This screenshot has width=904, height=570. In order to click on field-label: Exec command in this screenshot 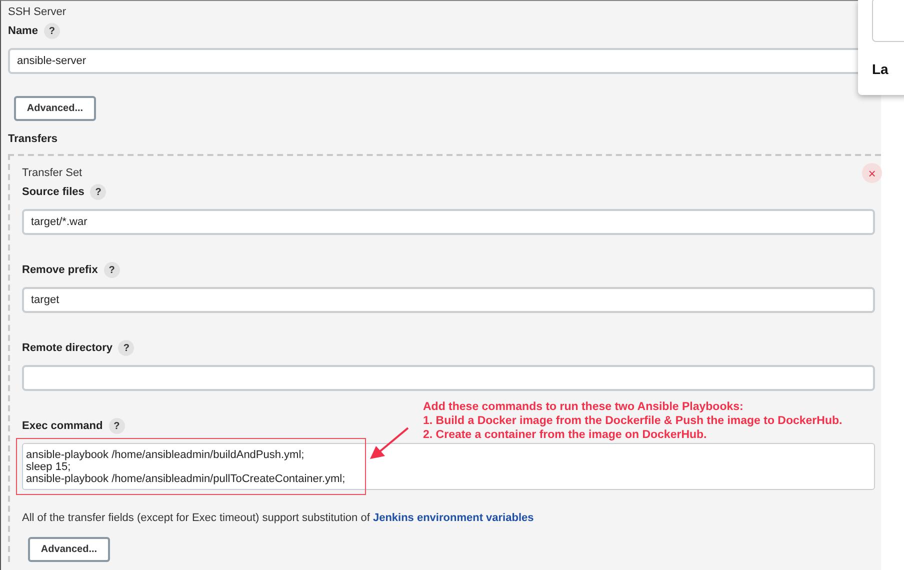, I will do `click(62, 426)`.